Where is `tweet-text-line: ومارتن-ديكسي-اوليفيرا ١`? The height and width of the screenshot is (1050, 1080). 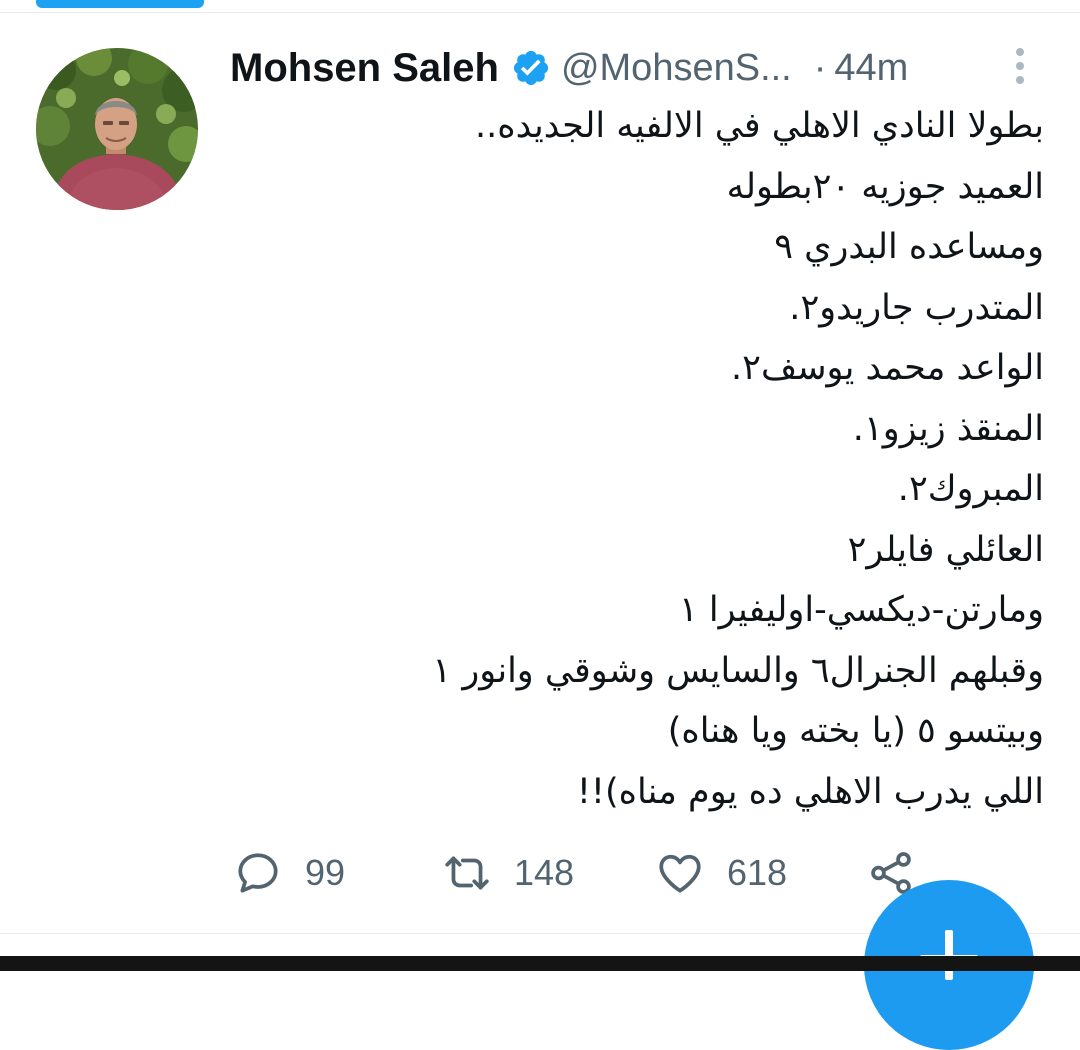
tweet-text-line: ومارتن-ديكسي-اوليفيرا ١ is located at coordinates (861, 610).